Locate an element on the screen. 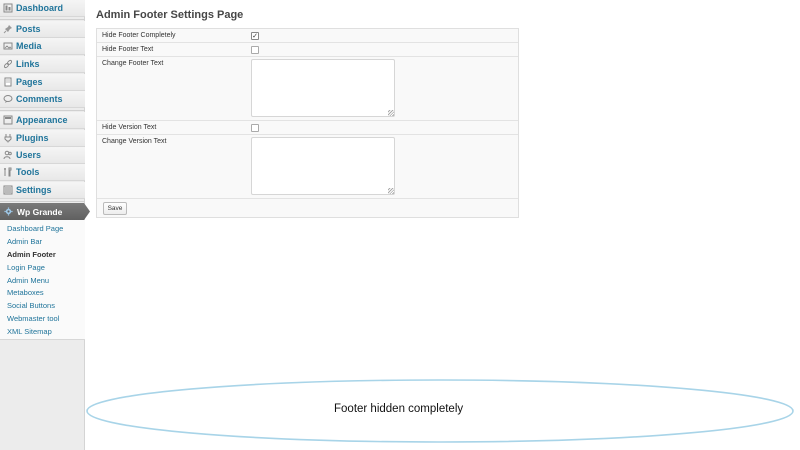  row-hide-footer-completely: Hide Footer Completely ✓ is located at coordinates (307, 36).